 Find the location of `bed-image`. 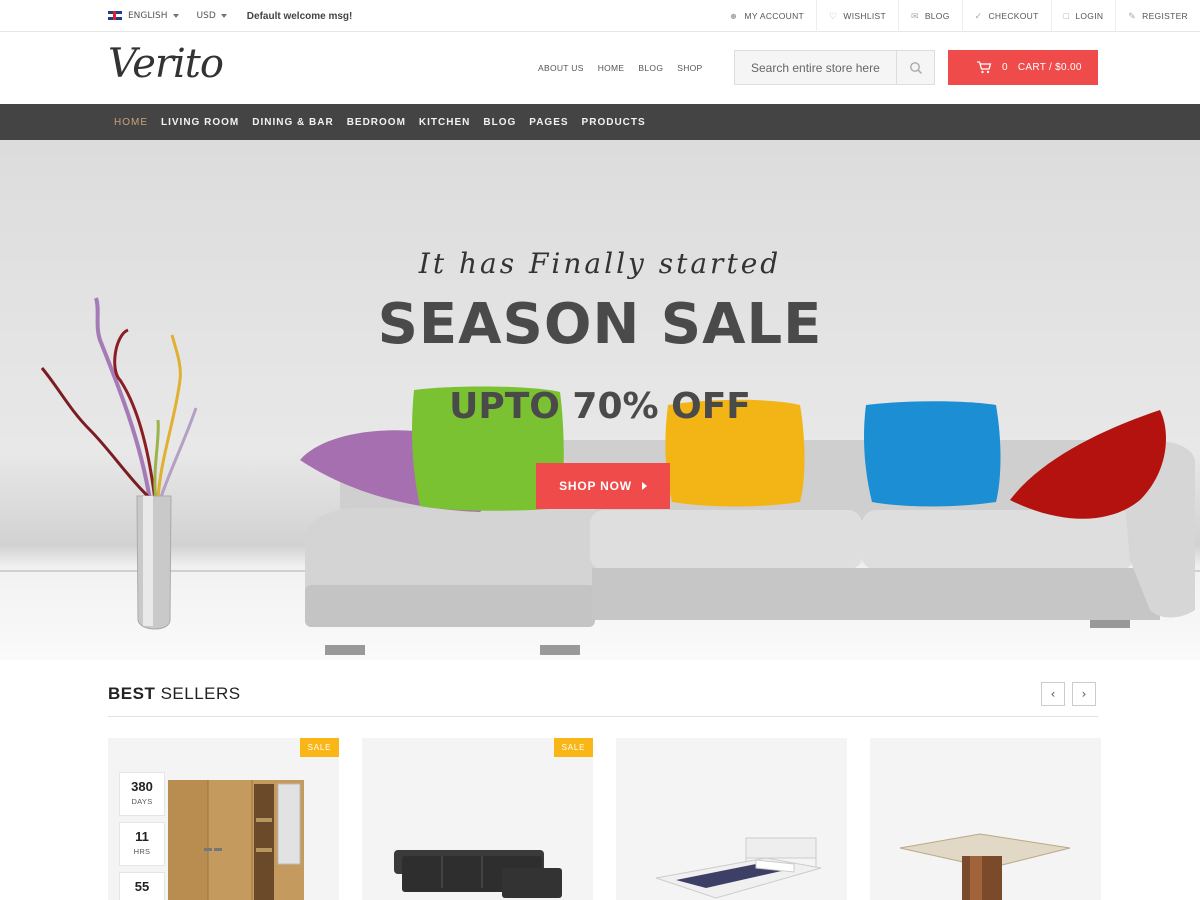

bed-image is located at coordinates (738, 868).